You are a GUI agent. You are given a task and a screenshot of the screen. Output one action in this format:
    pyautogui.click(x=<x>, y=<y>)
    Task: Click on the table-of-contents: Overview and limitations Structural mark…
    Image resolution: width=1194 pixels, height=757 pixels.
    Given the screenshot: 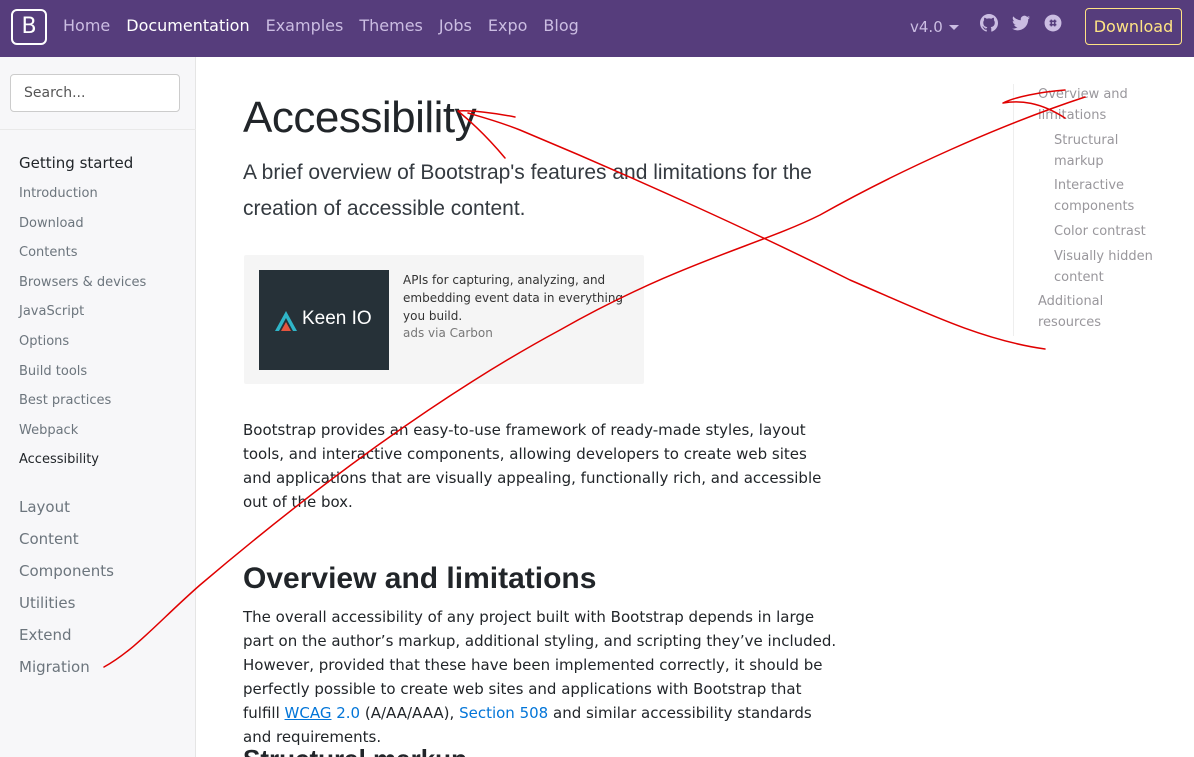 What is the action you would take?
    pyautogui.click(x=1103, y=210)
    